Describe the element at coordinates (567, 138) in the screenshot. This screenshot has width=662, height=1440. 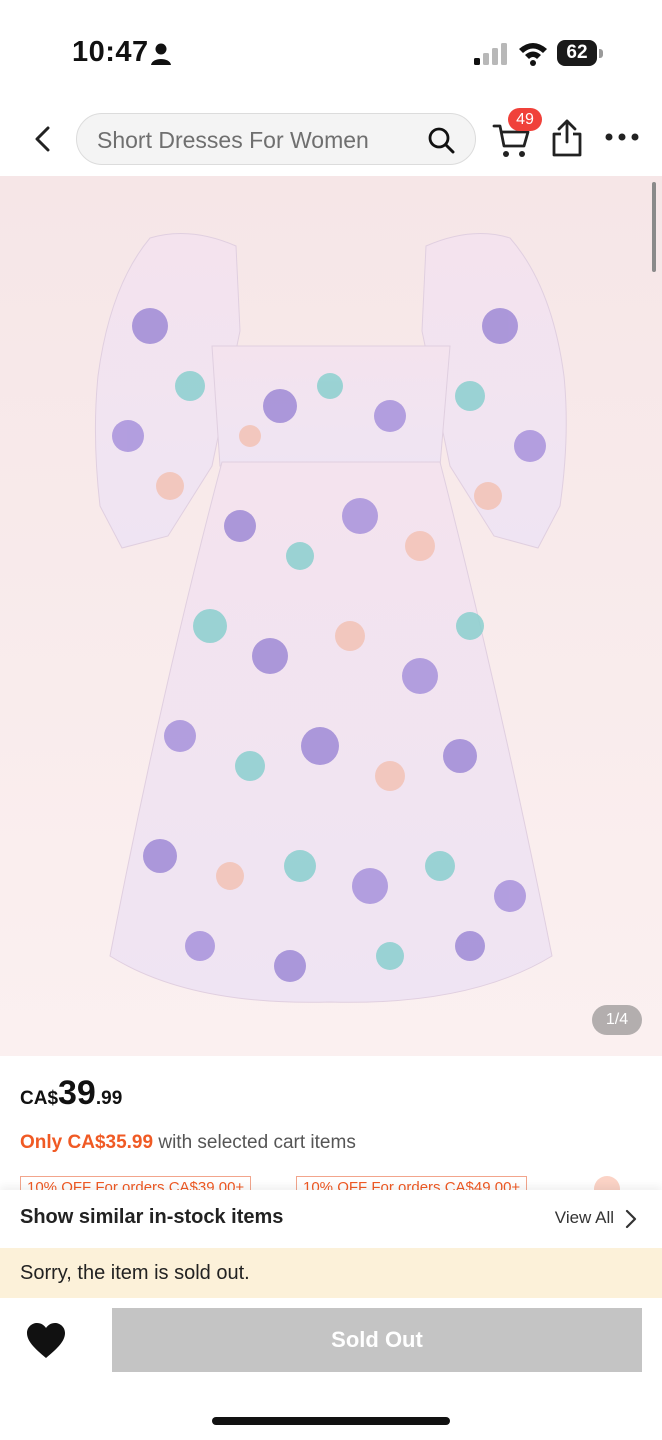
I see `share-icon` at that location.